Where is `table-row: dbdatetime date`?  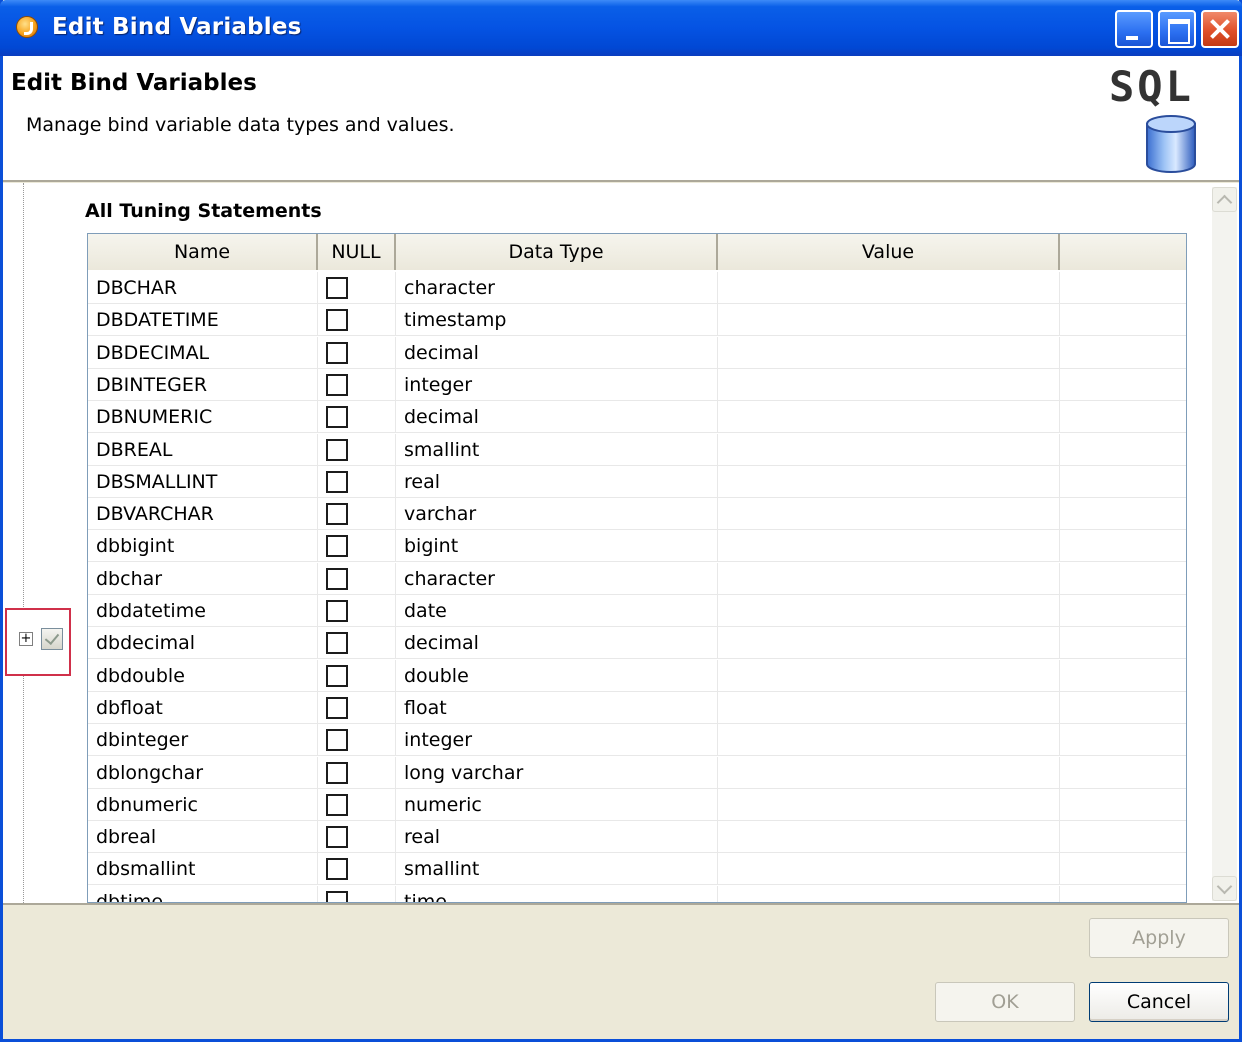
table-row: dbdatetime date is located at coordinates (637, 611).